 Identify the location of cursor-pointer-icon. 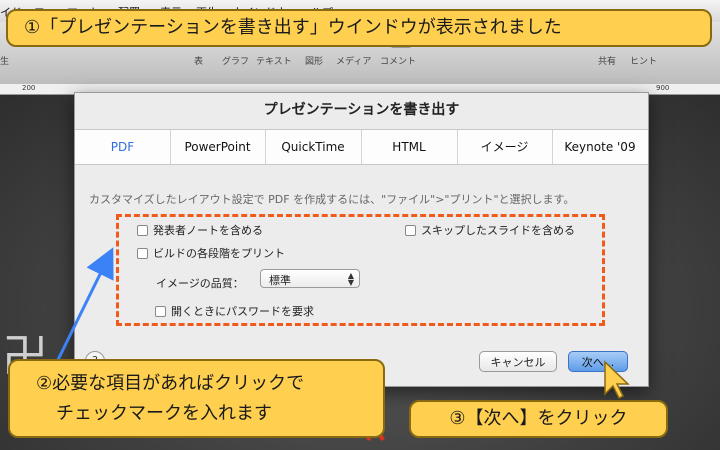
(617, 380).